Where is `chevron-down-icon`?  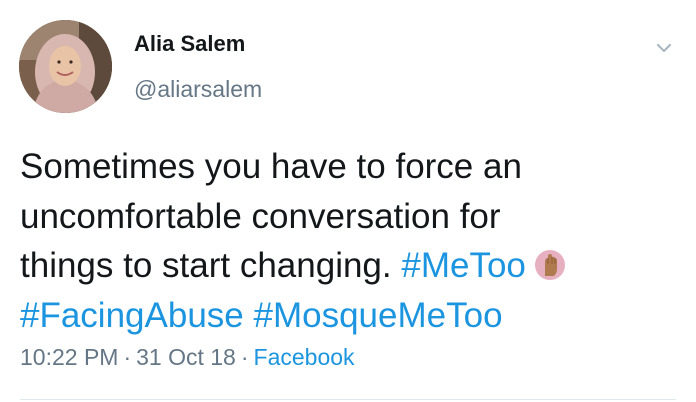
chevron-down-icon is located at coordinates (664, 48).